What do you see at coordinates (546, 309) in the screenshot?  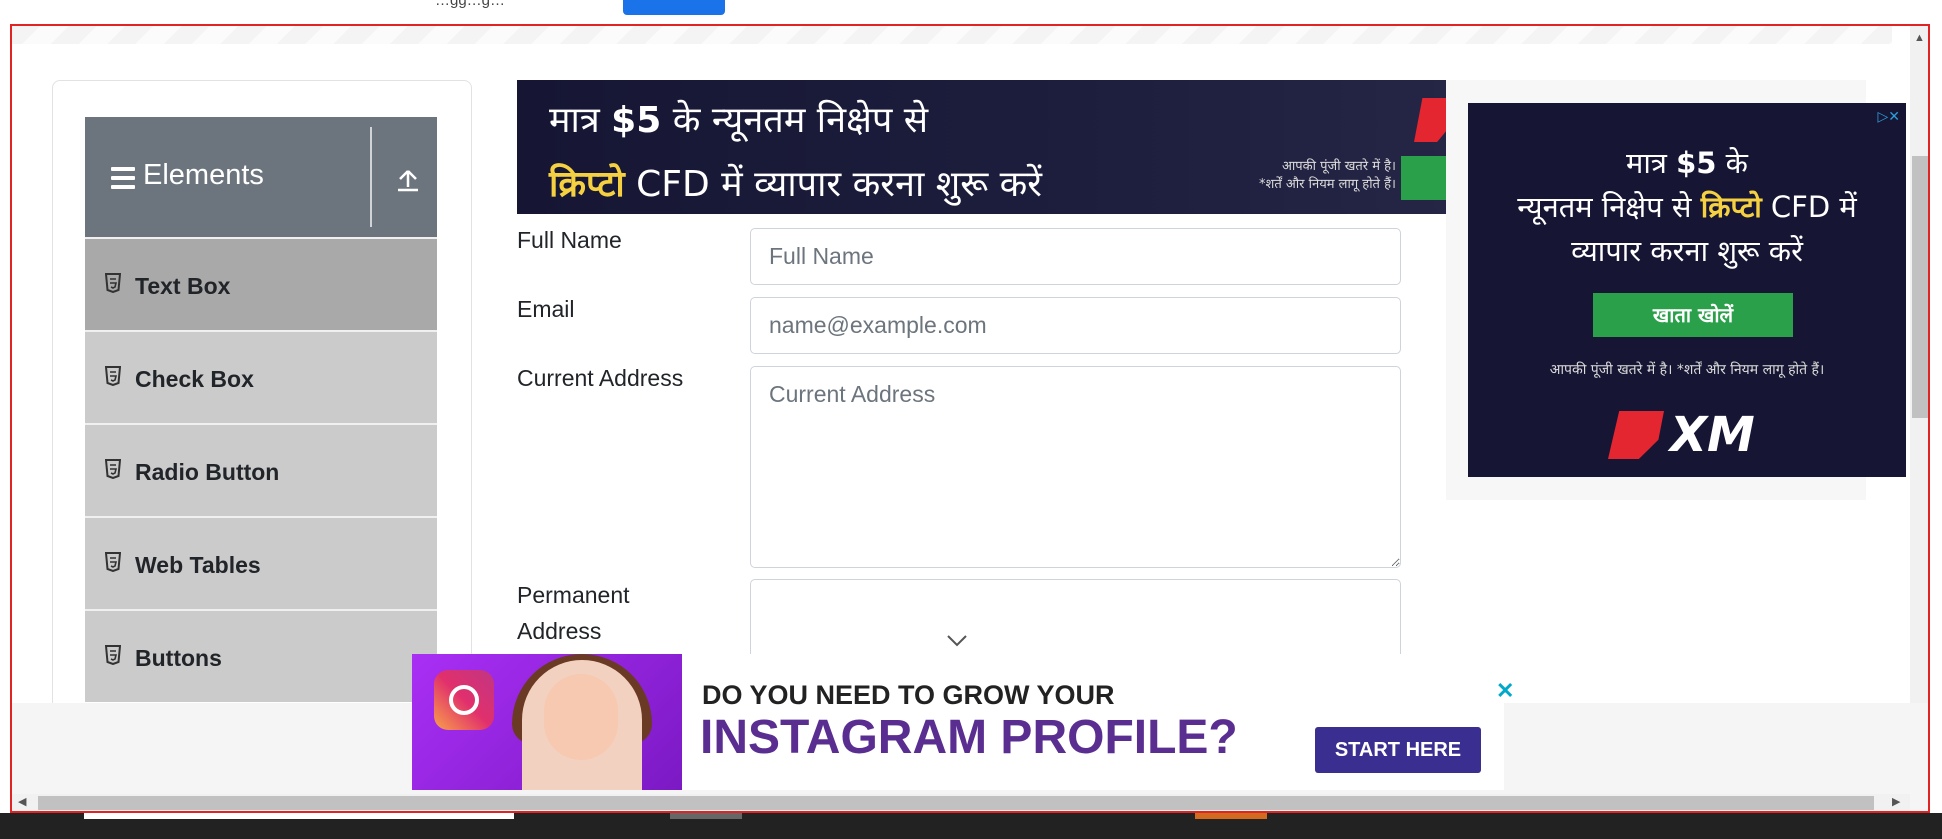 I see `email-label: Email` at bounding box center [546, 309].